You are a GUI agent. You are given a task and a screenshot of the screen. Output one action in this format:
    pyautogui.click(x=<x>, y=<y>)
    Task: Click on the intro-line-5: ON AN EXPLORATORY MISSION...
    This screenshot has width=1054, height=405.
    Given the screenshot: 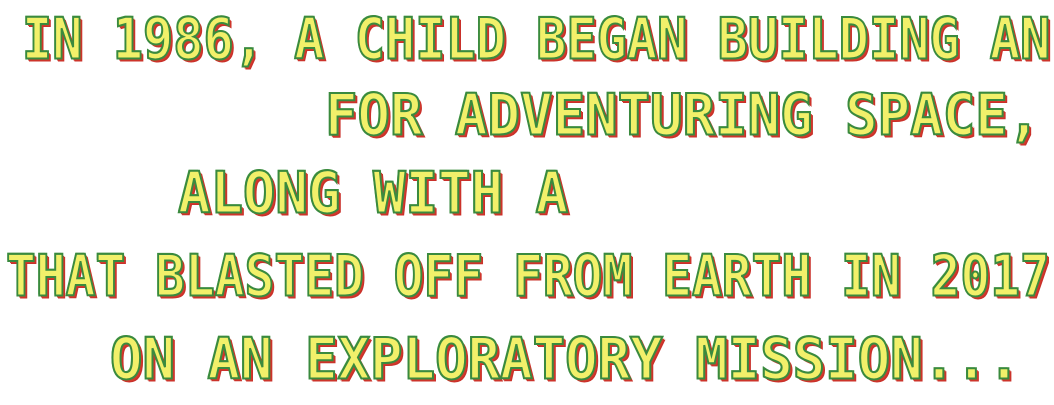 What is the action you would take?
    pyautogui.click(x=565, y=359)
    